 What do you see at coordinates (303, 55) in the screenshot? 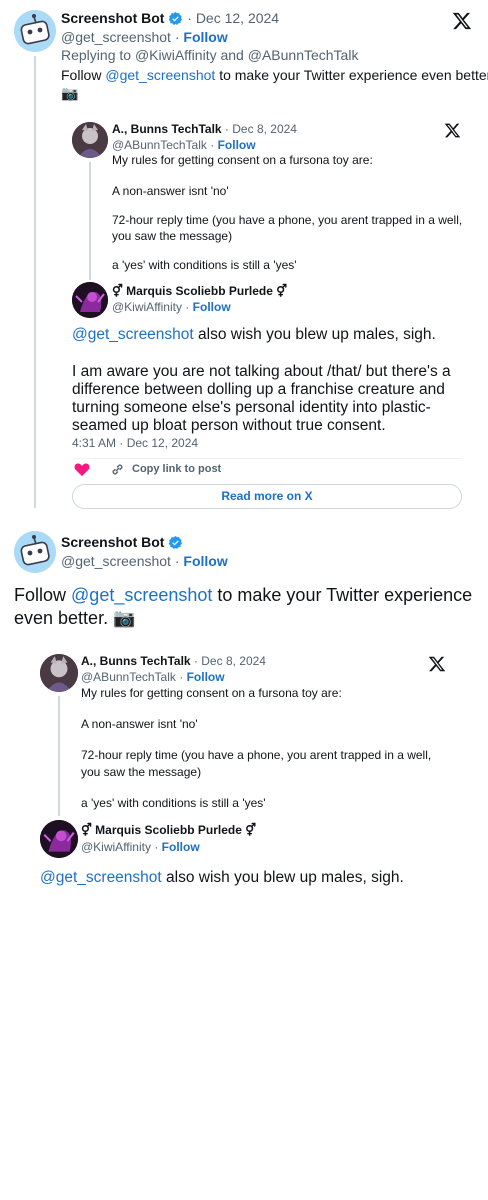
I see `reply-user-2: @ABunnTechTalk` at bounding box center [303, 55].